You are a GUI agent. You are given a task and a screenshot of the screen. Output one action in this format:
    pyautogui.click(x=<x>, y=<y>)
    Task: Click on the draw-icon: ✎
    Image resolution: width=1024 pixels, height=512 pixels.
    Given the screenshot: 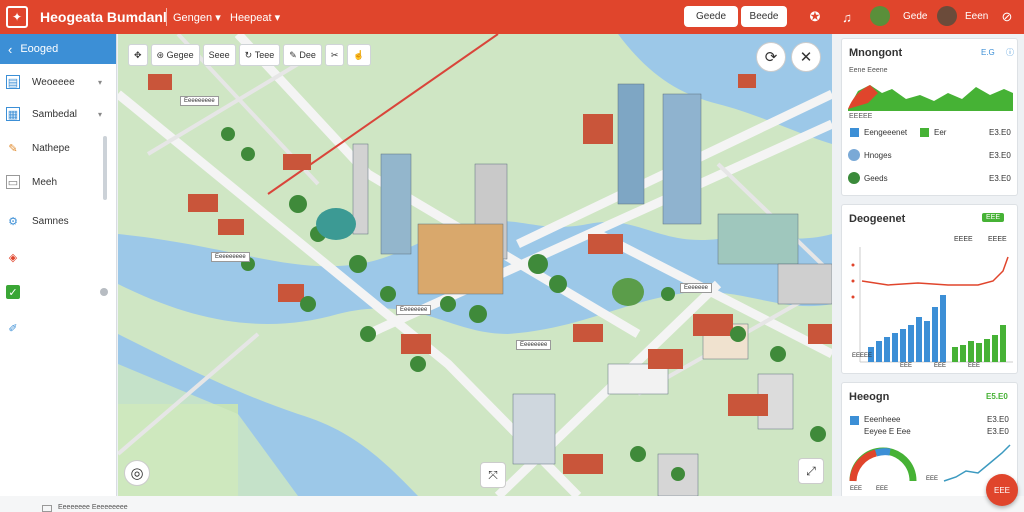 What is the action you would take?
    pyautogui.click(x=293, y=54)
    